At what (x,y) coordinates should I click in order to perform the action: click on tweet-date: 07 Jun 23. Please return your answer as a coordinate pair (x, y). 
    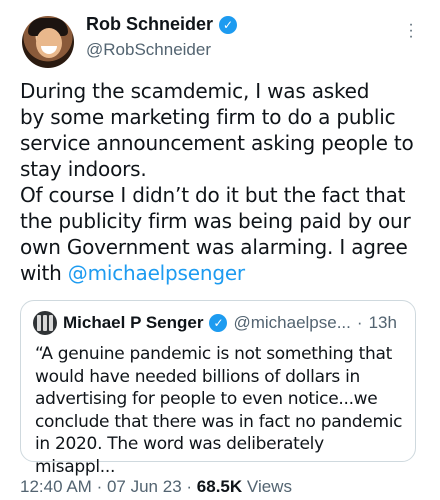
    Looking at the image, I should click on (144, 486).